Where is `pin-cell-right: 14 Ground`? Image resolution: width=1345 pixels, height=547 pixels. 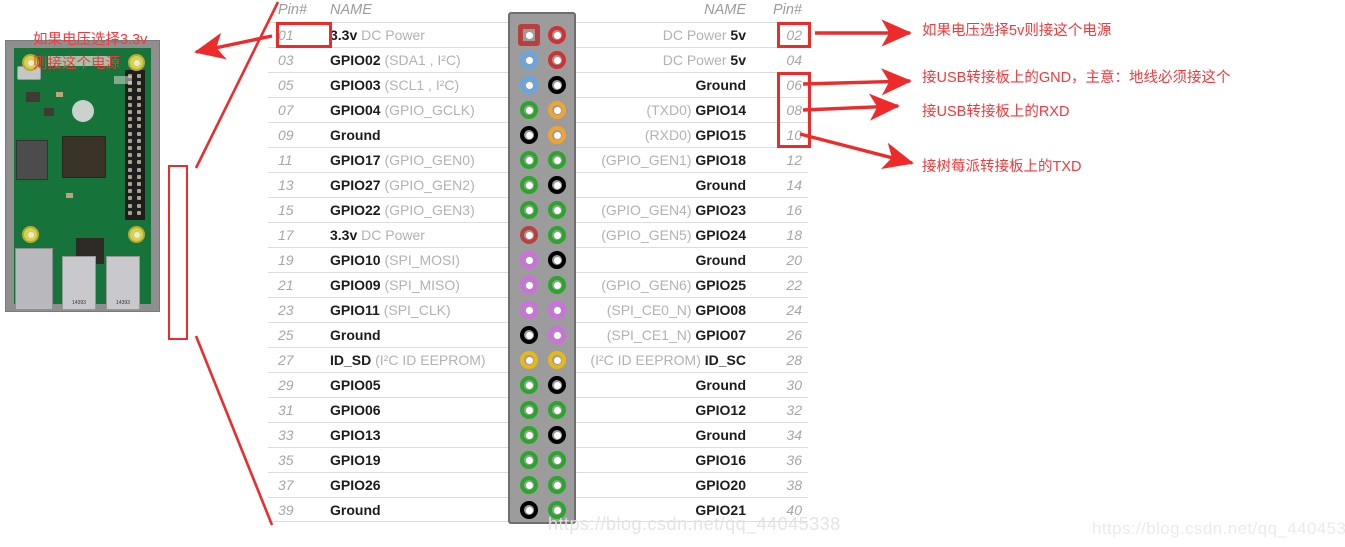 pin-cell-right: 14 Ground is located at coordinates (687, 185).